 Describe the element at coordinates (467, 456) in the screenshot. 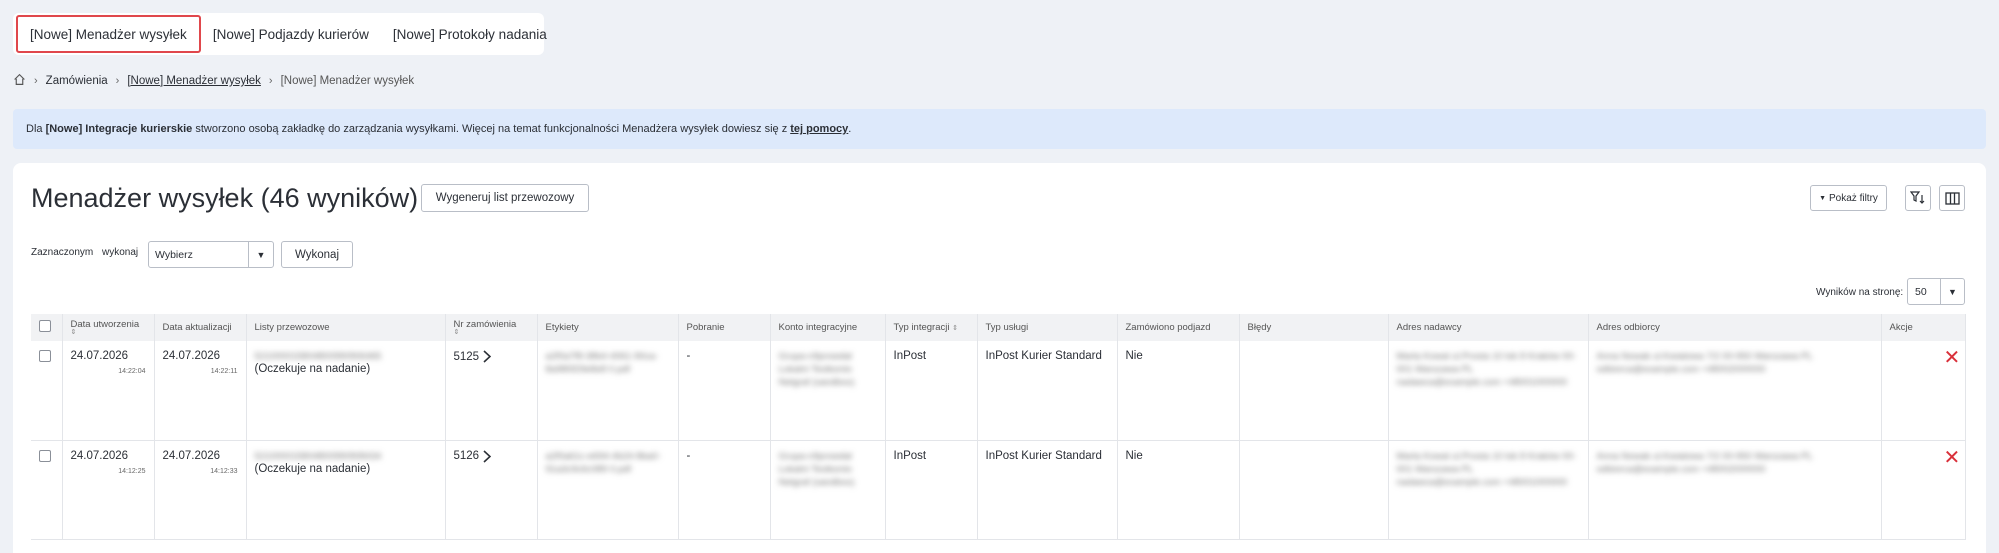

I see `order-number: 5126` at that location.